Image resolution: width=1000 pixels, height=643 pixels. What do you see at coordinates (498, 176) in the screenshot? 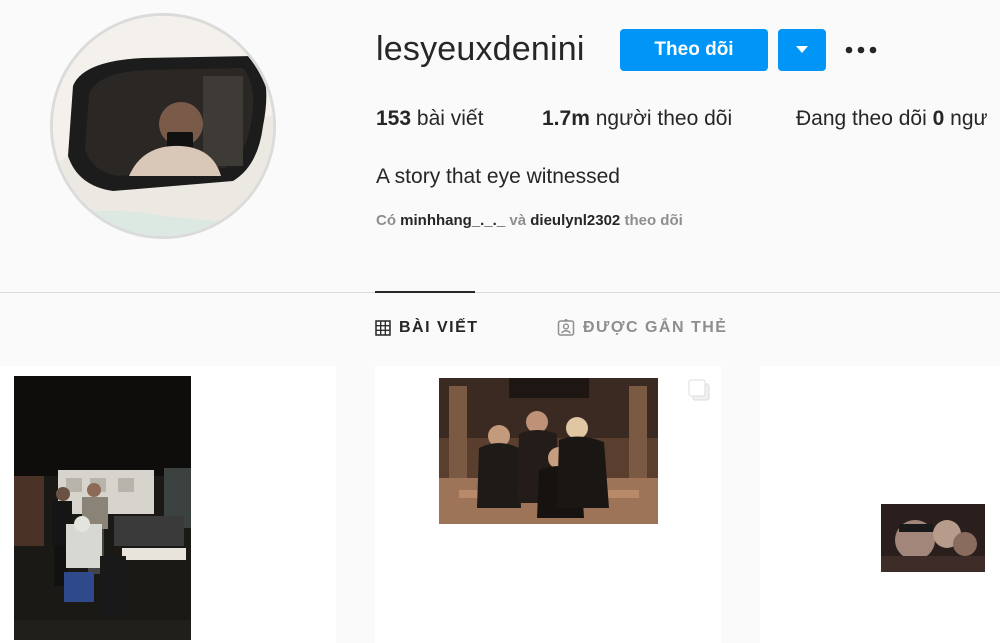
I see `profile-bio: A story that eye witnessed` at bounding box center [498, 176].